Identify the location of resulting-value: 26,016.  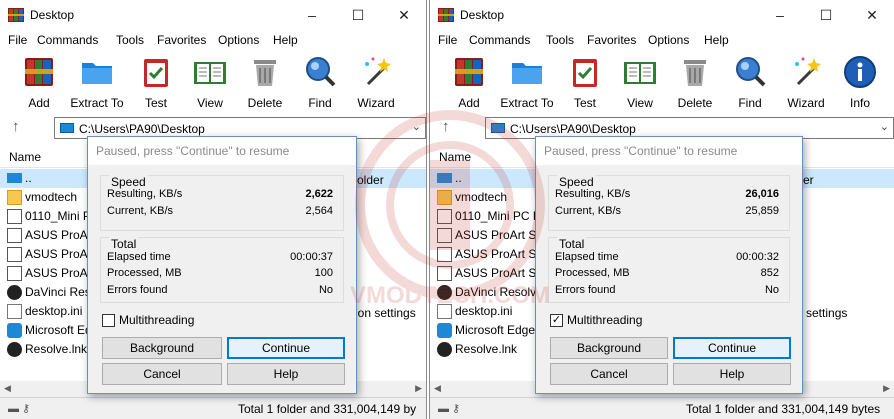
(762, 194).